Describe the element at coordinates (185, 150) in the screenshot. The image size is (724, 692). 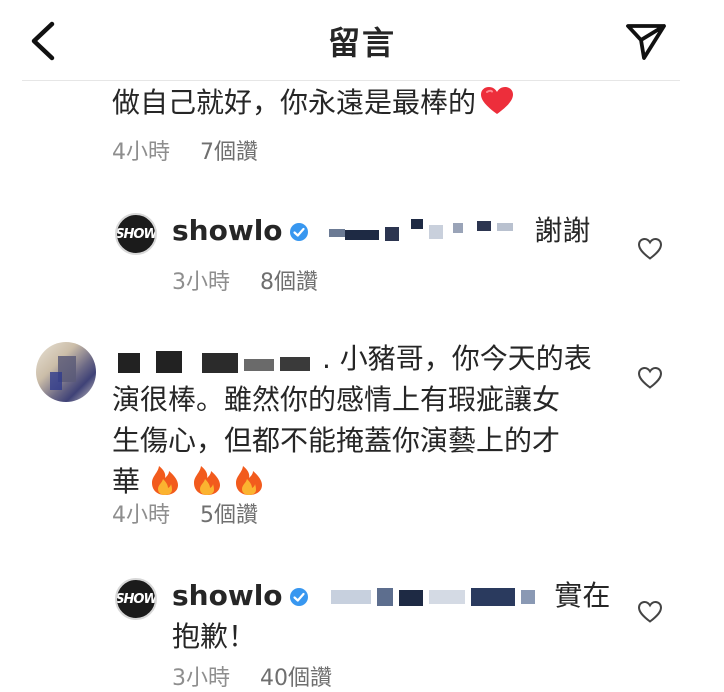
I see `comment-1-meta: 4小時 7個讚` at that location.